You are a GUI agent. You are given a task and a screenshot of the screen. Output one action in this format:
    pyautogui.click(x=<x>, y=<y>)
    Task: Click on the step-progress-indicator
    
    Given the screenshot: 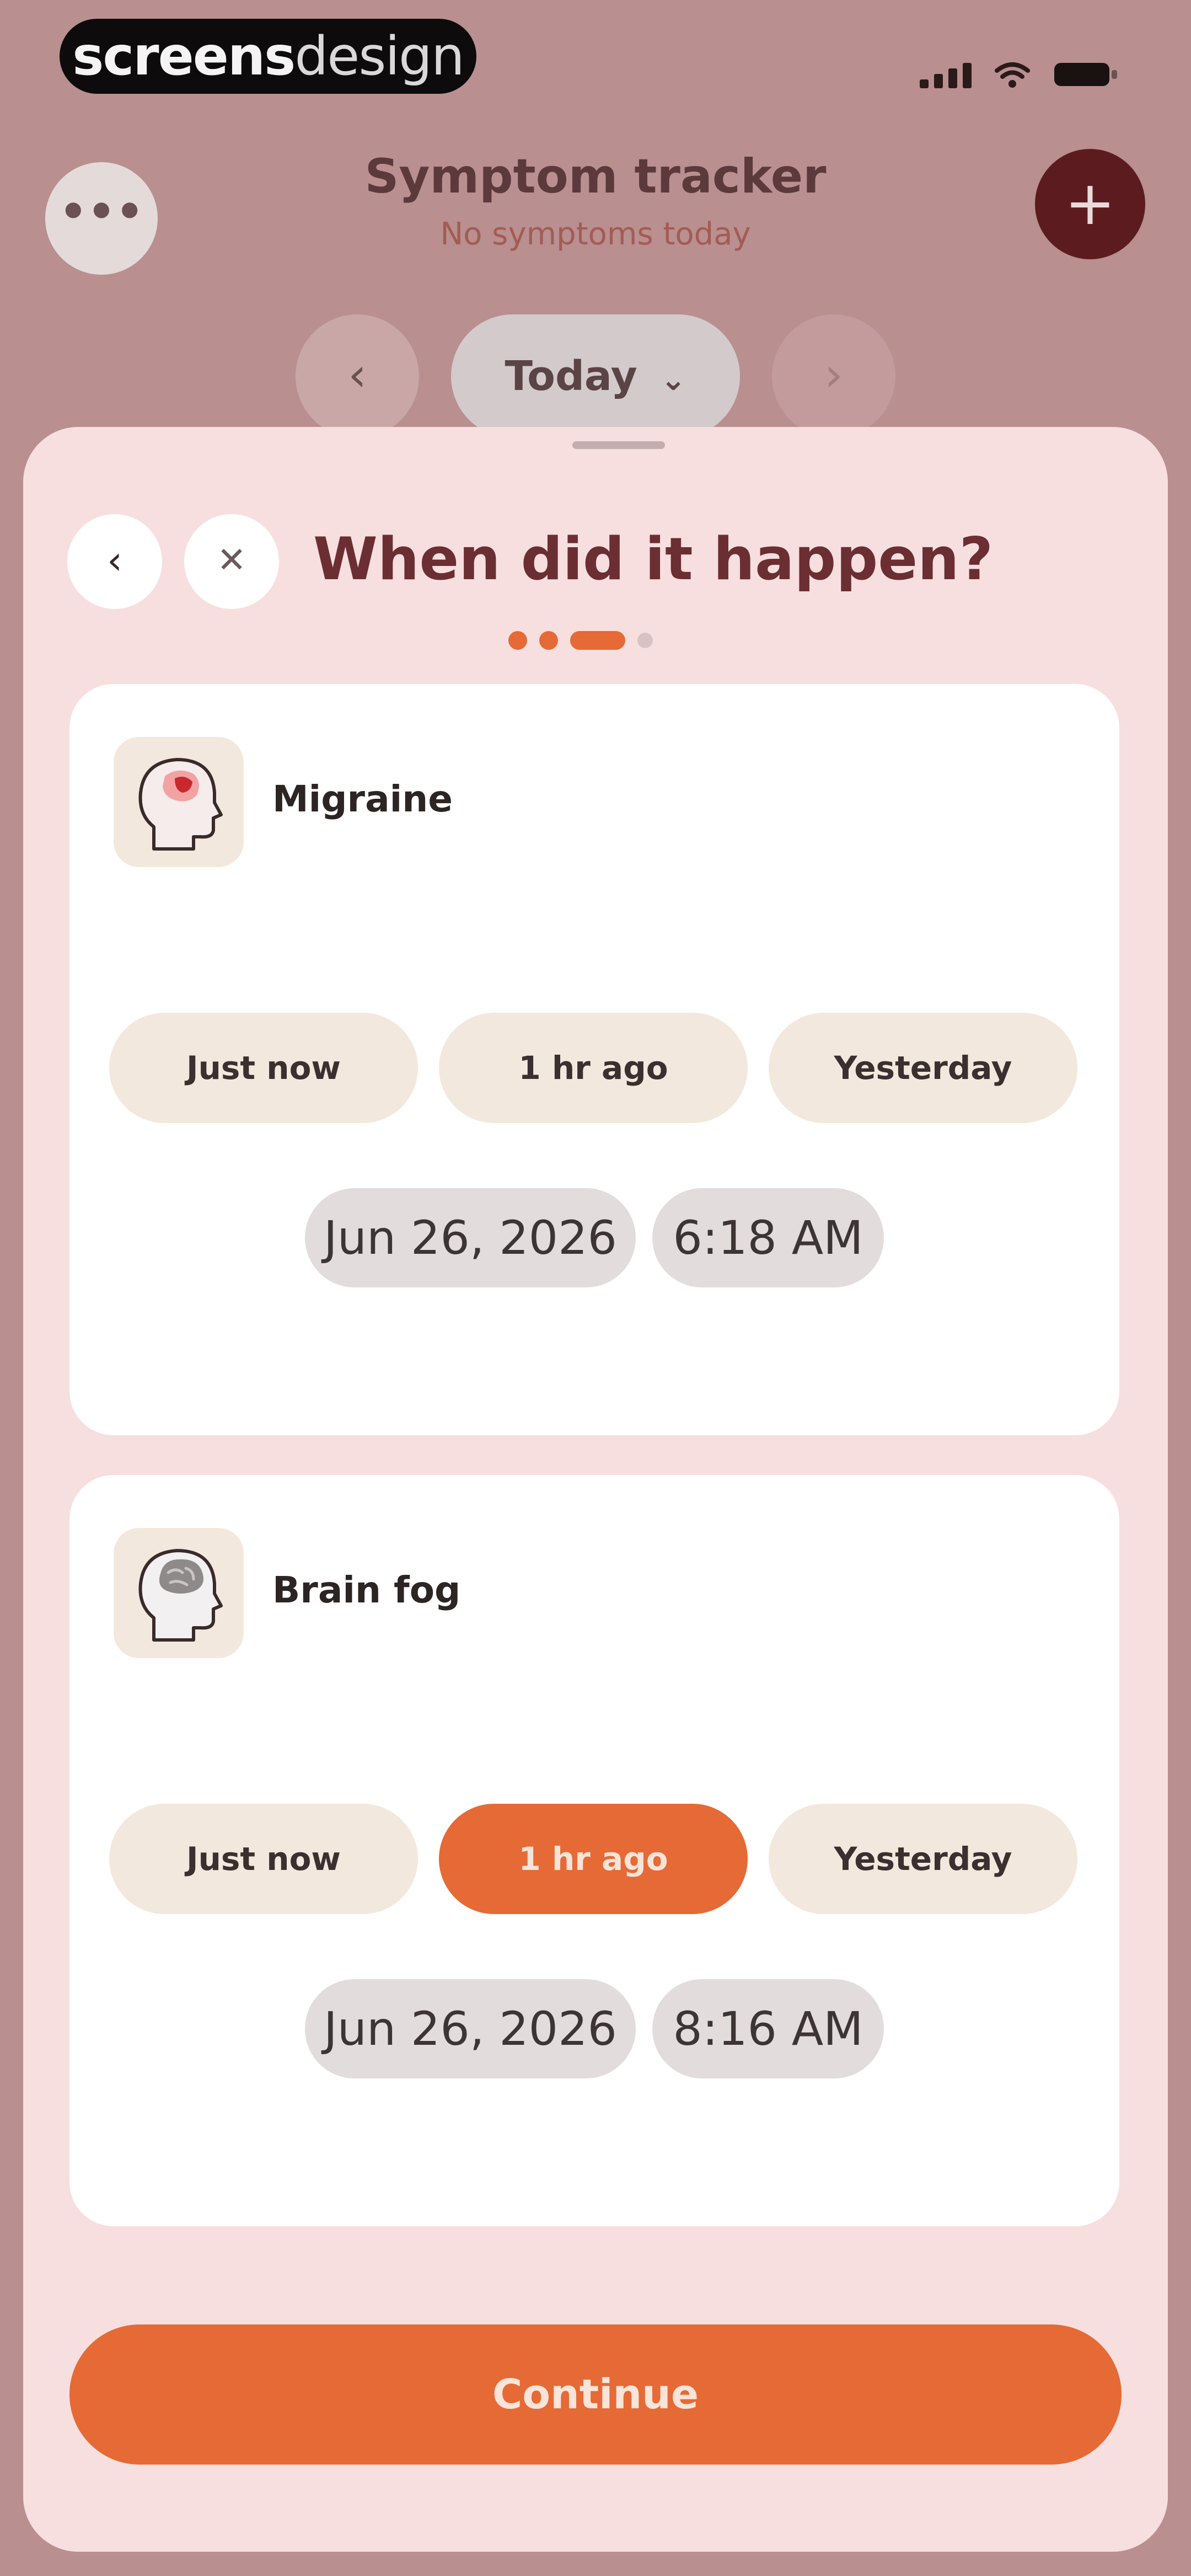 What is the action you would take?
    pyautogui.click(x=580, y=640)
    